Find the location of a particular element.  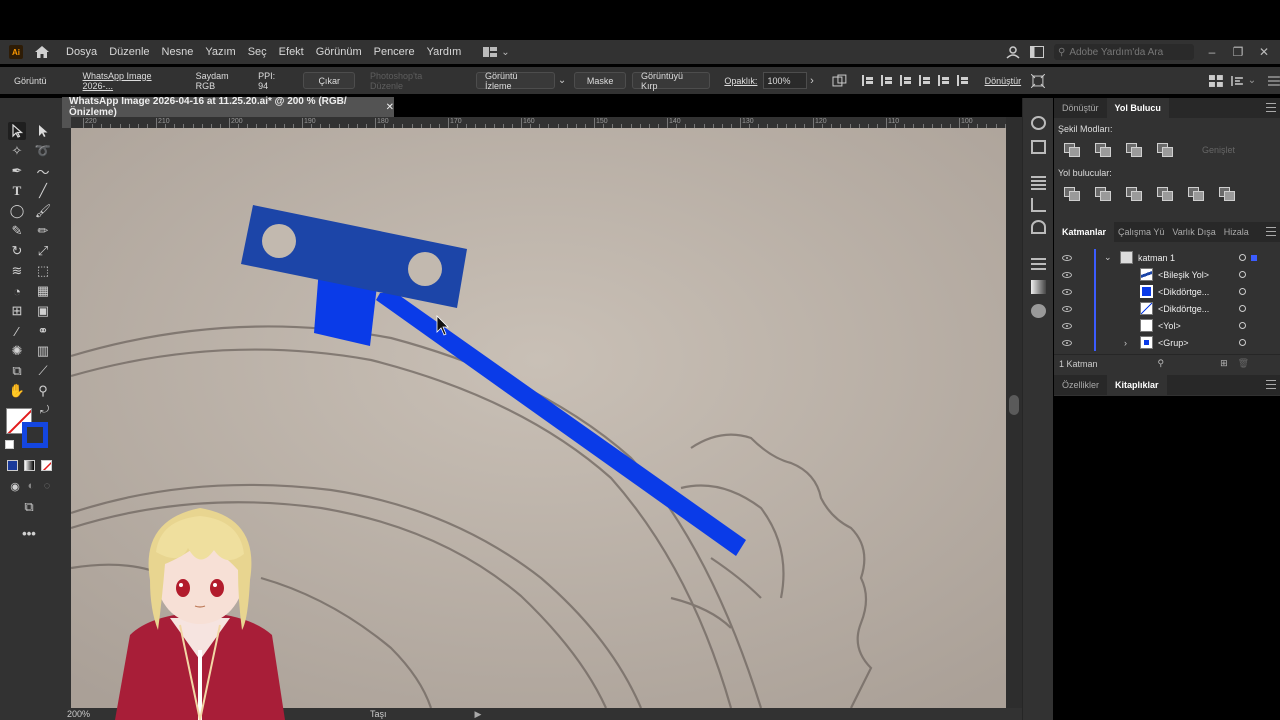

line-tool-icon: ╱ is located at coordinates (43, 191).